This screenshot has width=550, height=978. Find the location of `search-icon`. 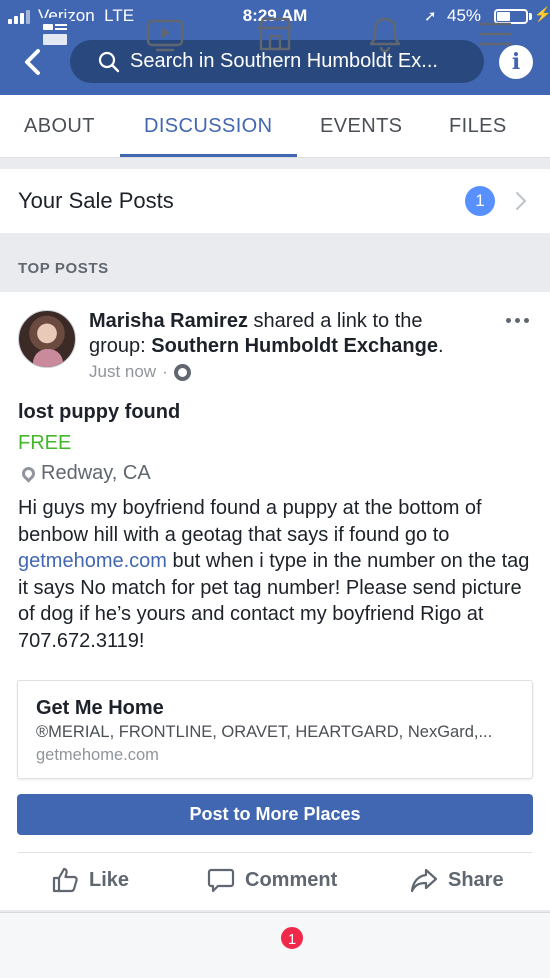

search-icon is located at coordinates (109, 61).